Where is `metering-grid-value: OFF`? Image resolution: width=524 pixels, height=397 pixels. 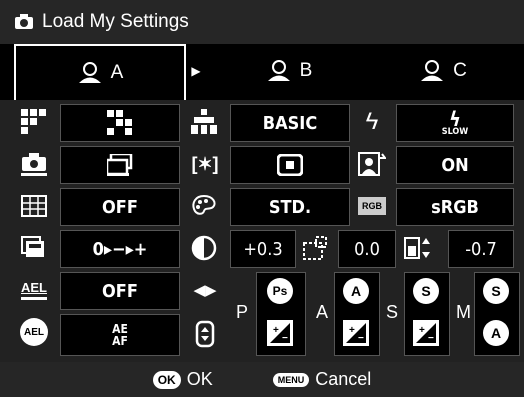 metering-grid-value: OFF is located at coordinates (120, 207).